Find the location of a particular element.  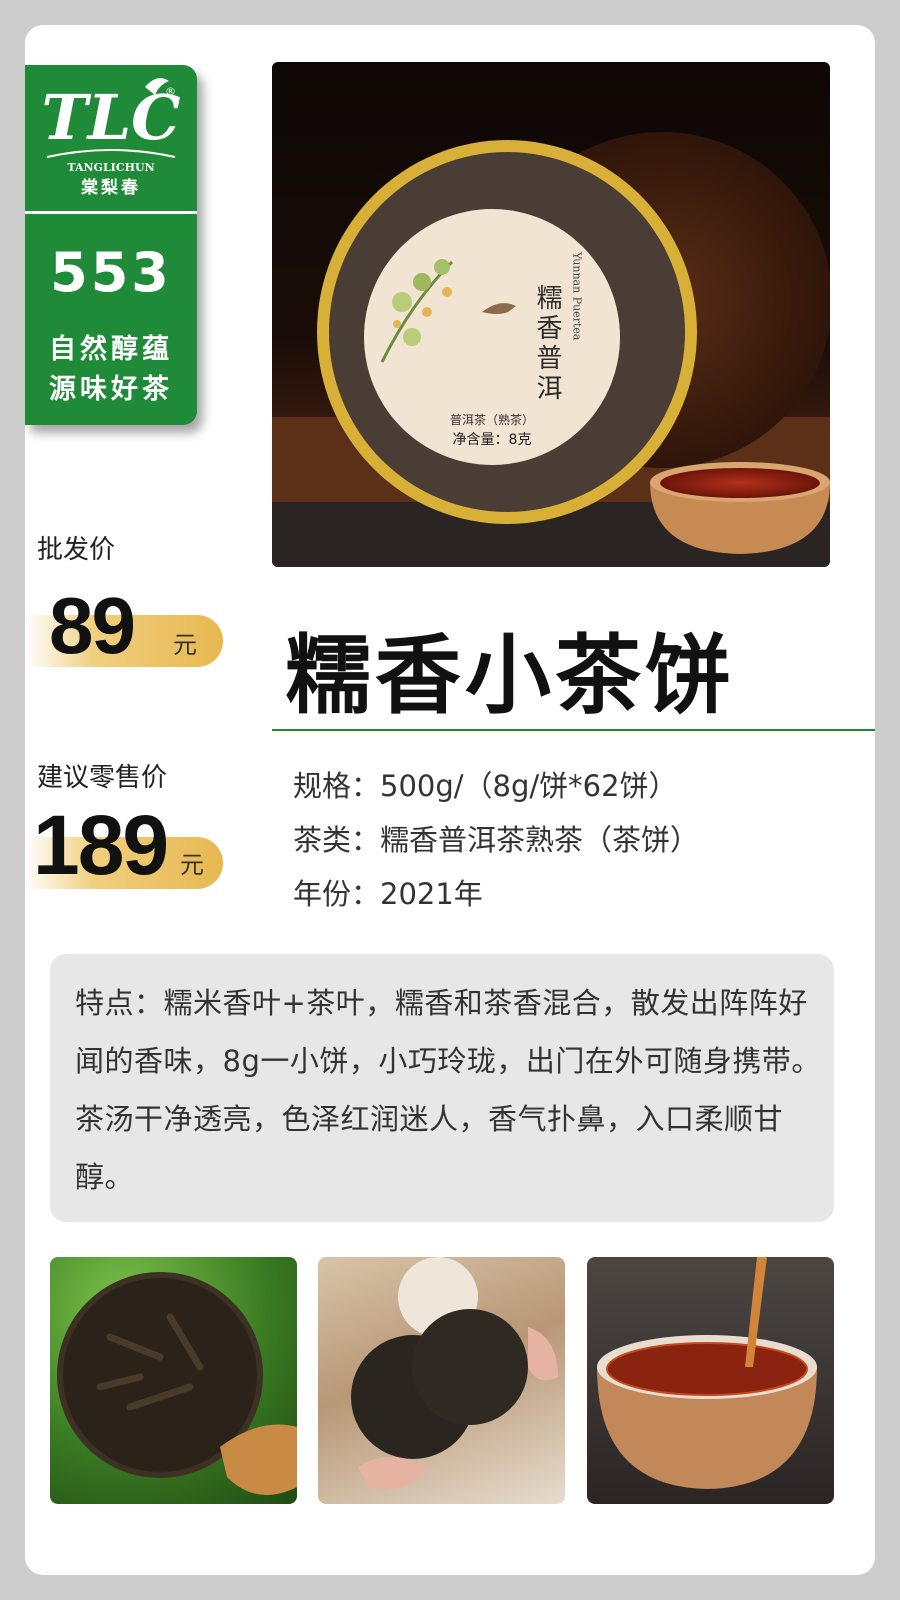

logo-mark: TLC is located at coordinates (110, 117).